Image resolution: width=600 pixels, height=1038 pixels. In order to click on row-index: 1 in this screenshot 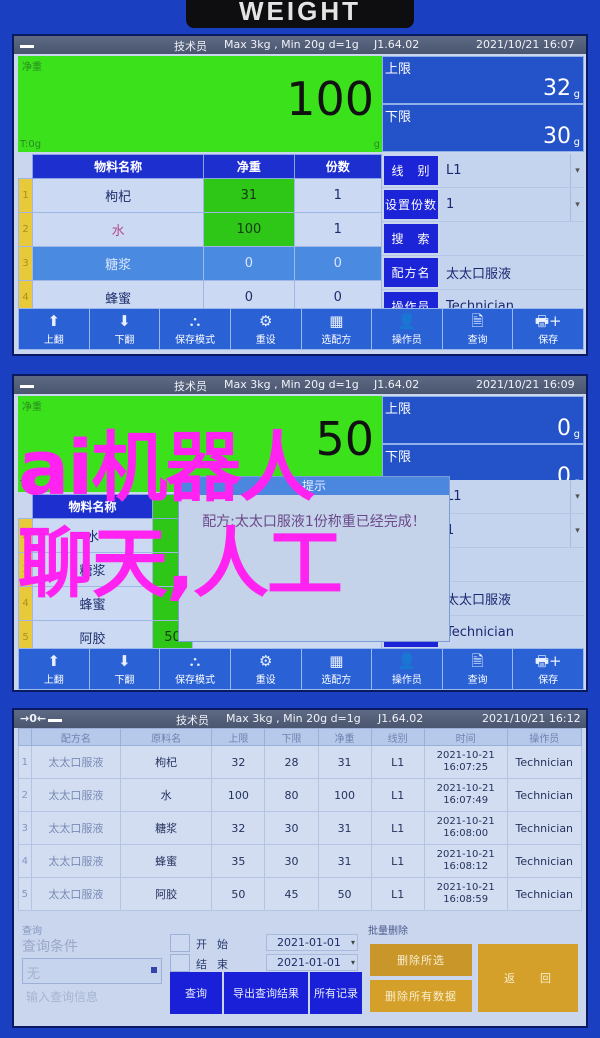, I will do `click(25, 762)`.